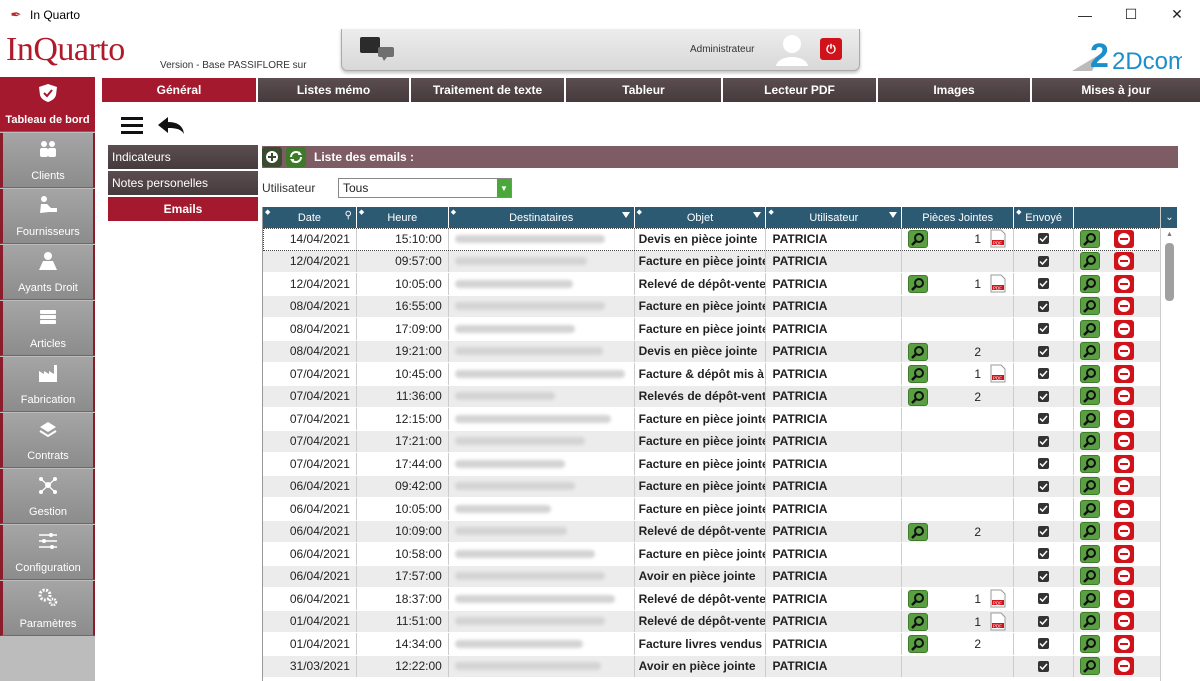  I want to click on sidebar-item-articles: Articles, so click(47, 328).